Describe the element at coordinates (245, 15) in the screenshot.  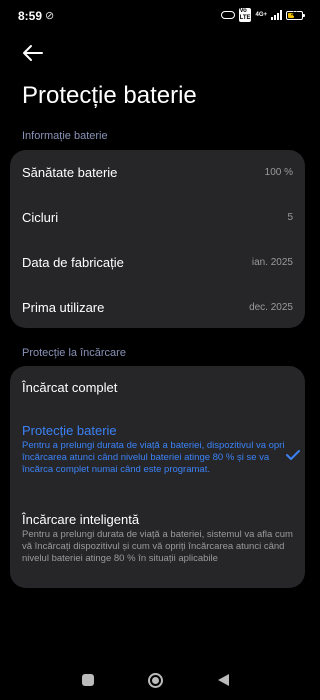
I see `volte-icon: Vo LTE` at that location.